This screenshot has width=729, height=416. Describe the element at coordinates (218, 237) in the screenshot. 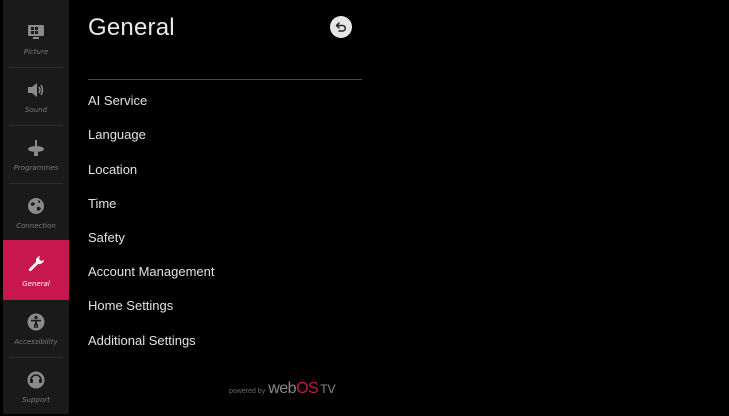

I see `menu-item-safety: Safety` at that location.